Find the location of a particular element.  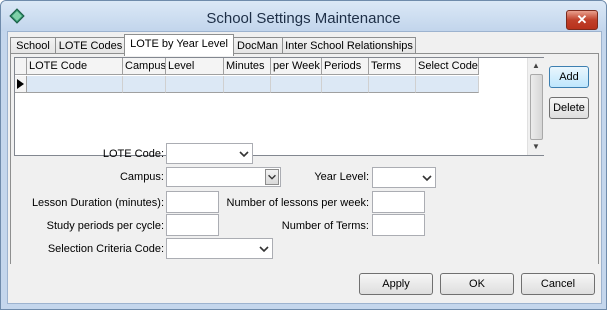

ok-button: OK is located at coordinates (477, 284).